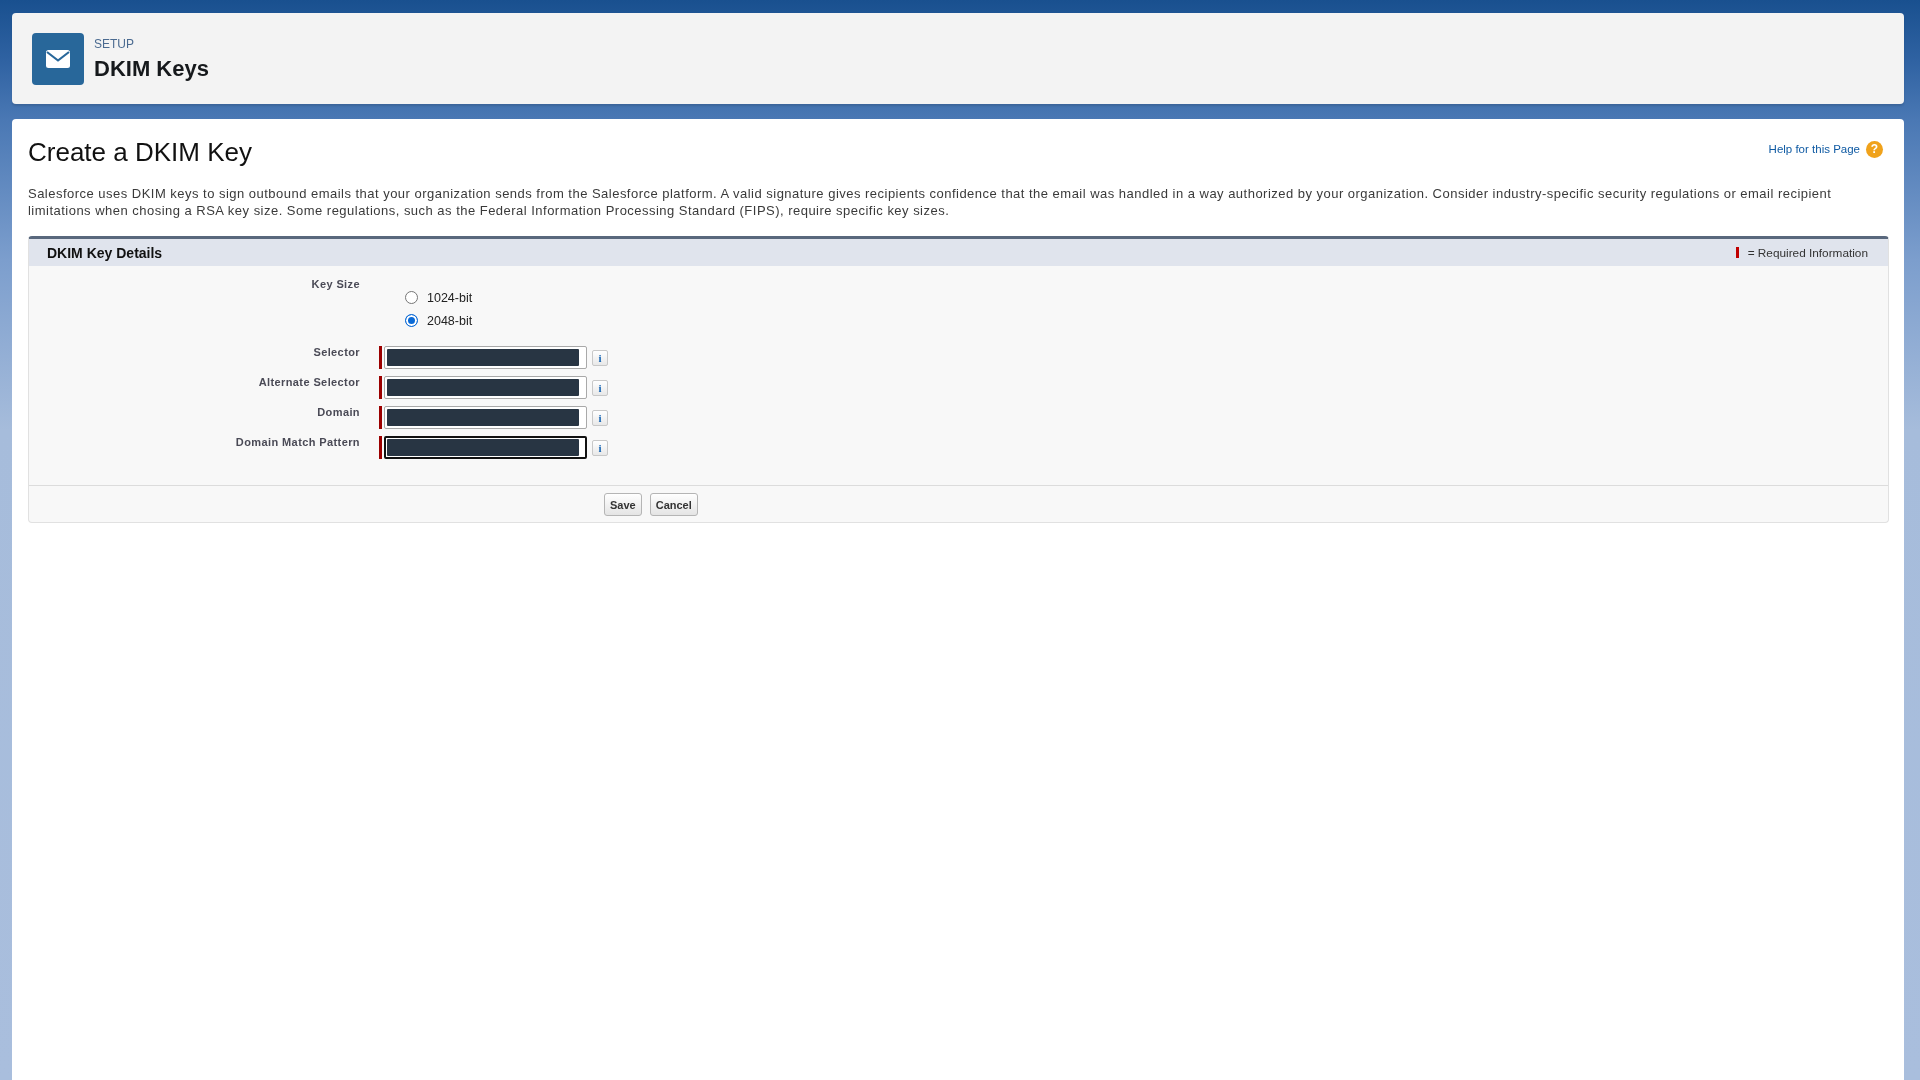 The image size is (1920, 1080). What do you see at coordinates (140, 152) in the screenshot?
I see `page-title: Create a DKIM Key` at bounding box center [140, 152].